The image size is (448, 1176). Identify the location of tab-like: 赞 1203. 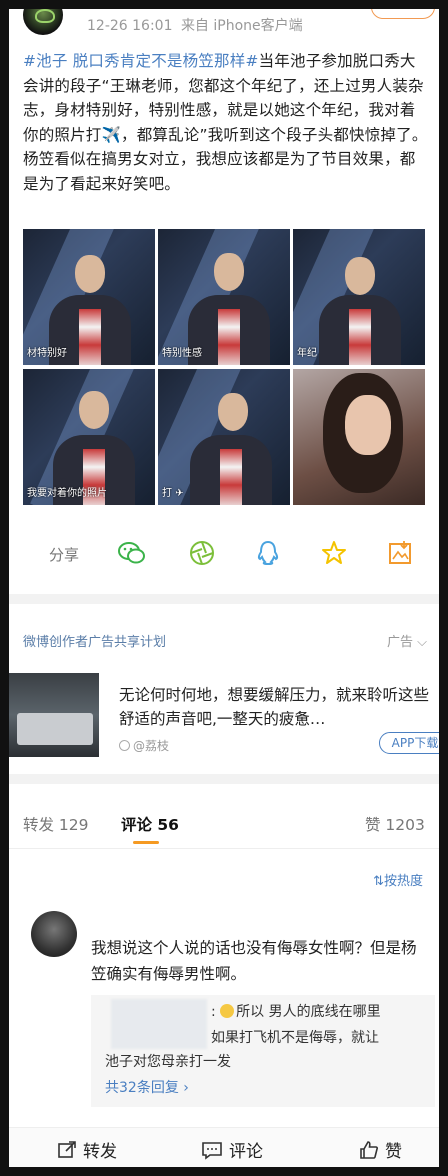
(395, 824).